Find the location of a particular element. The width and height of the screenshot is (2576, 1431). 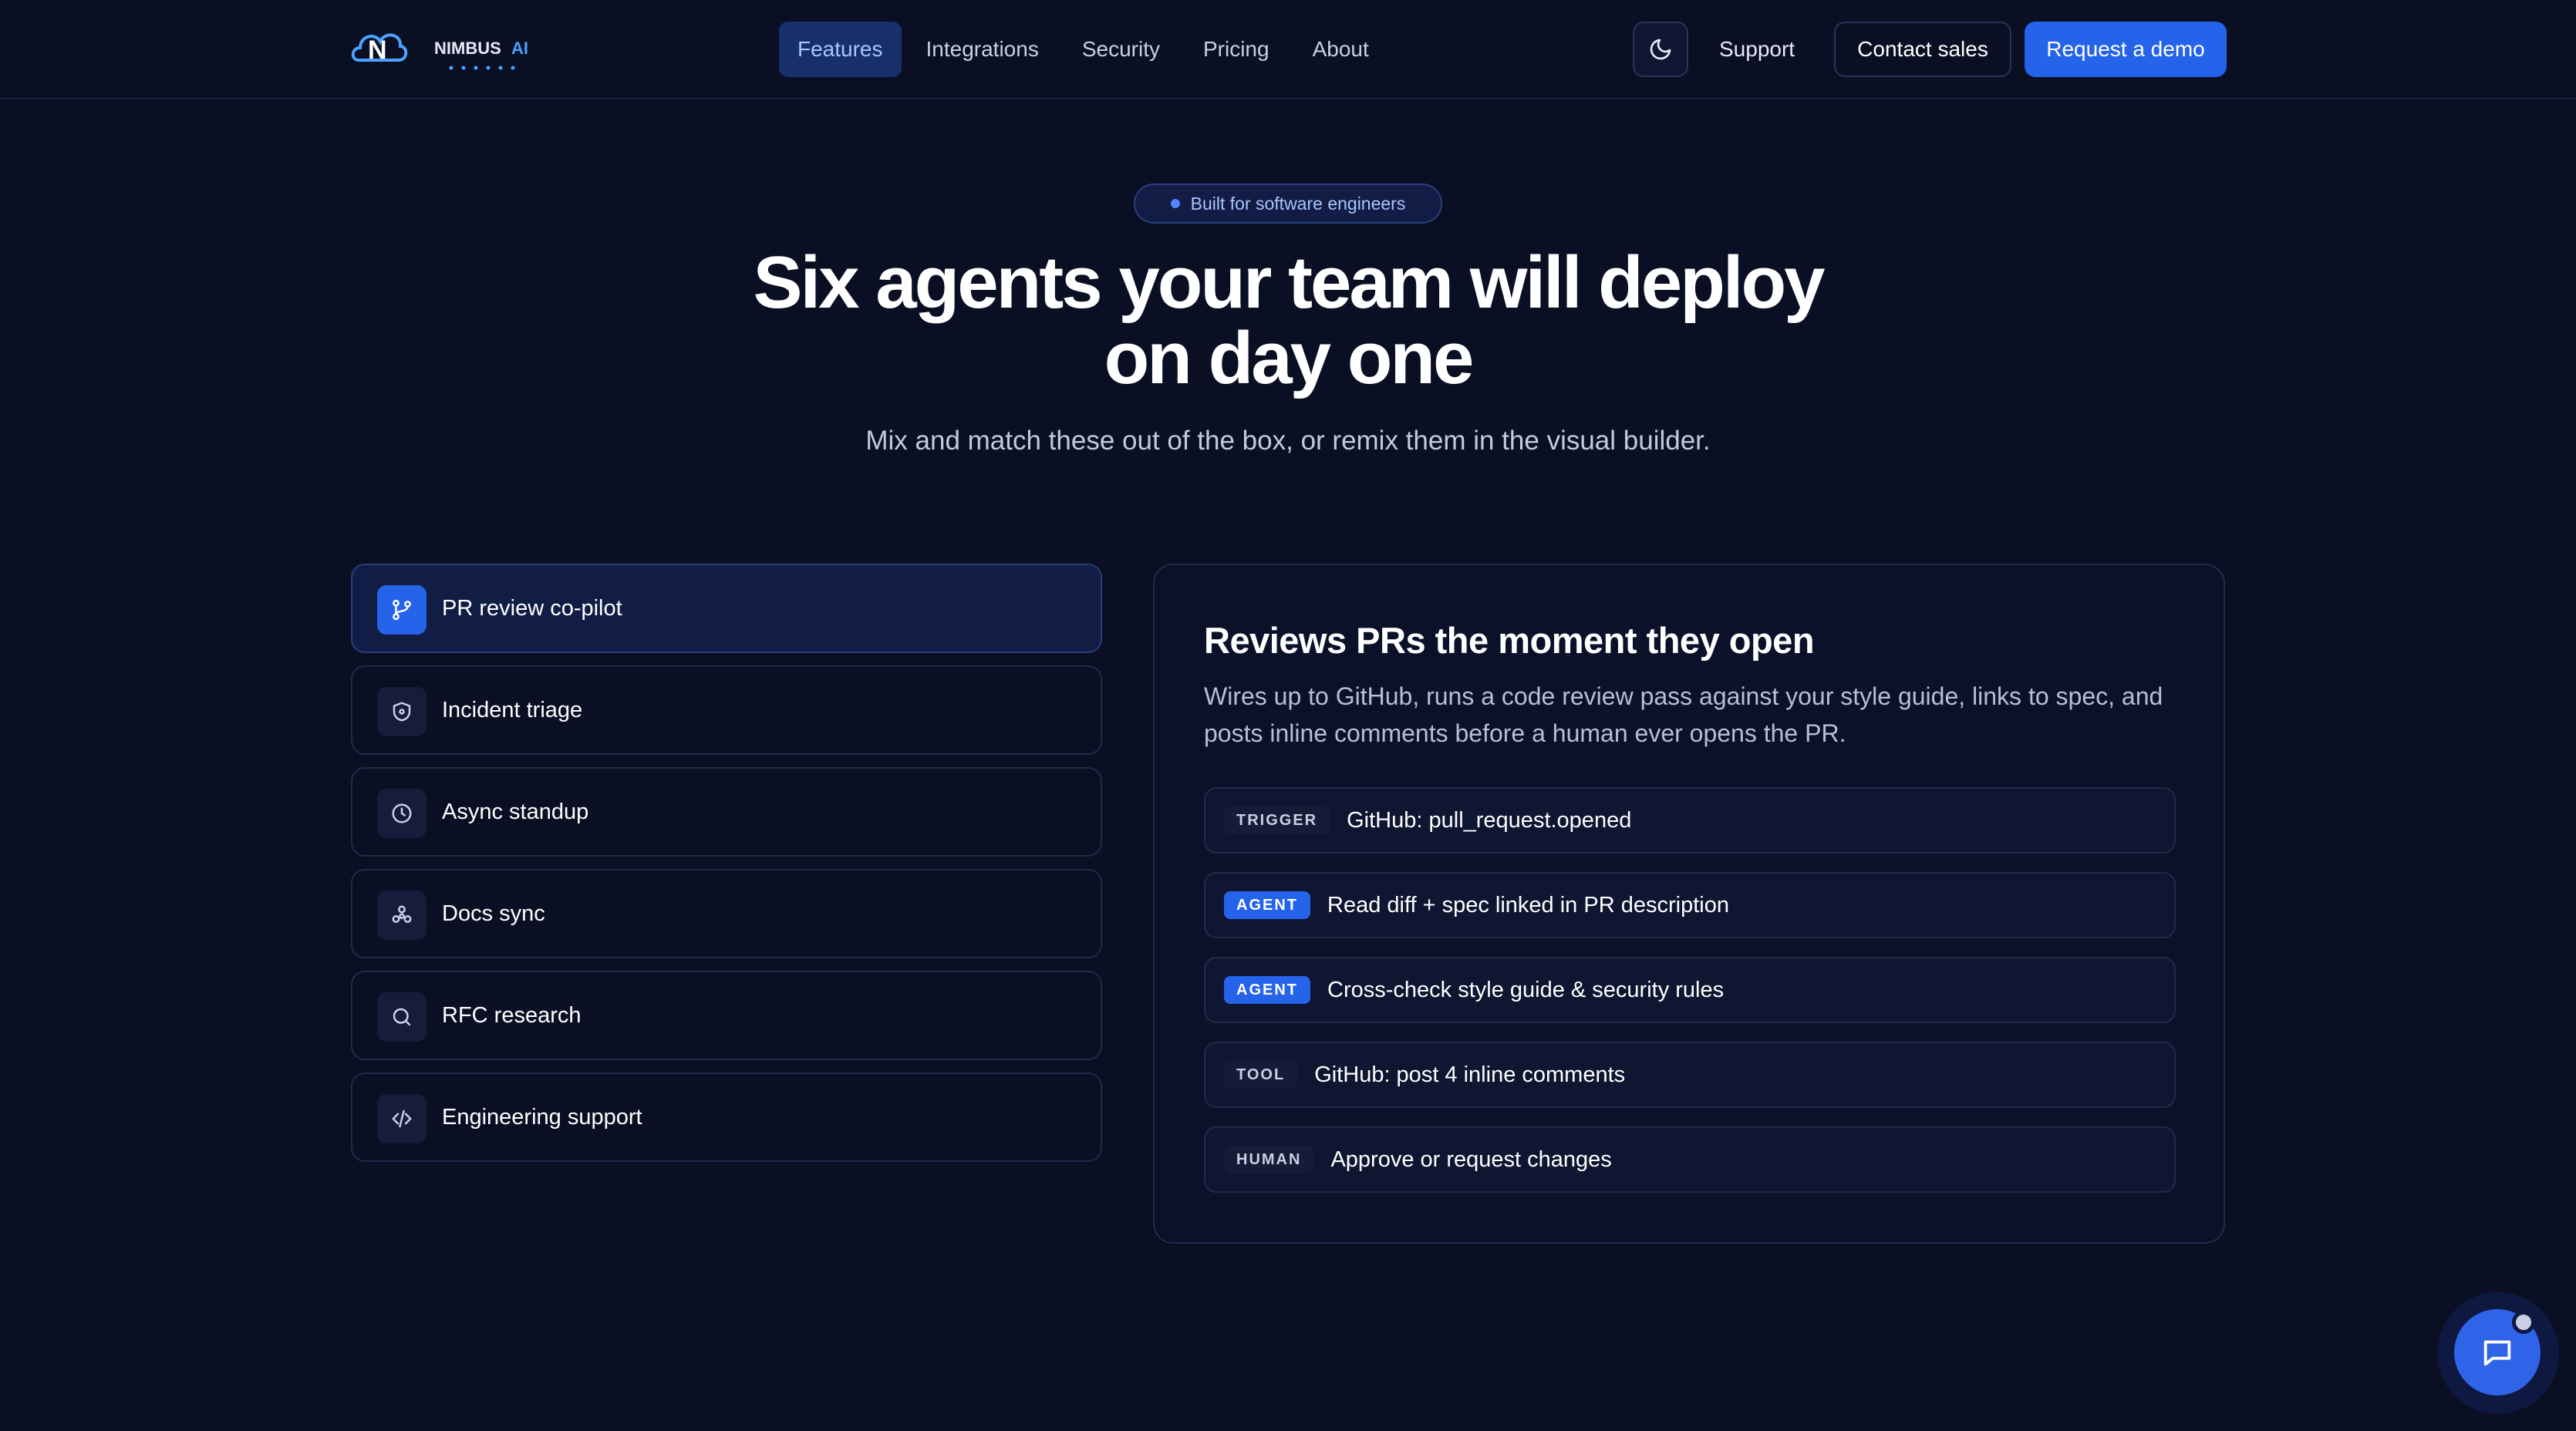

workflow-step: TRIGGER GitHub: pull_request.opened is located at coordinates (1690, 820).